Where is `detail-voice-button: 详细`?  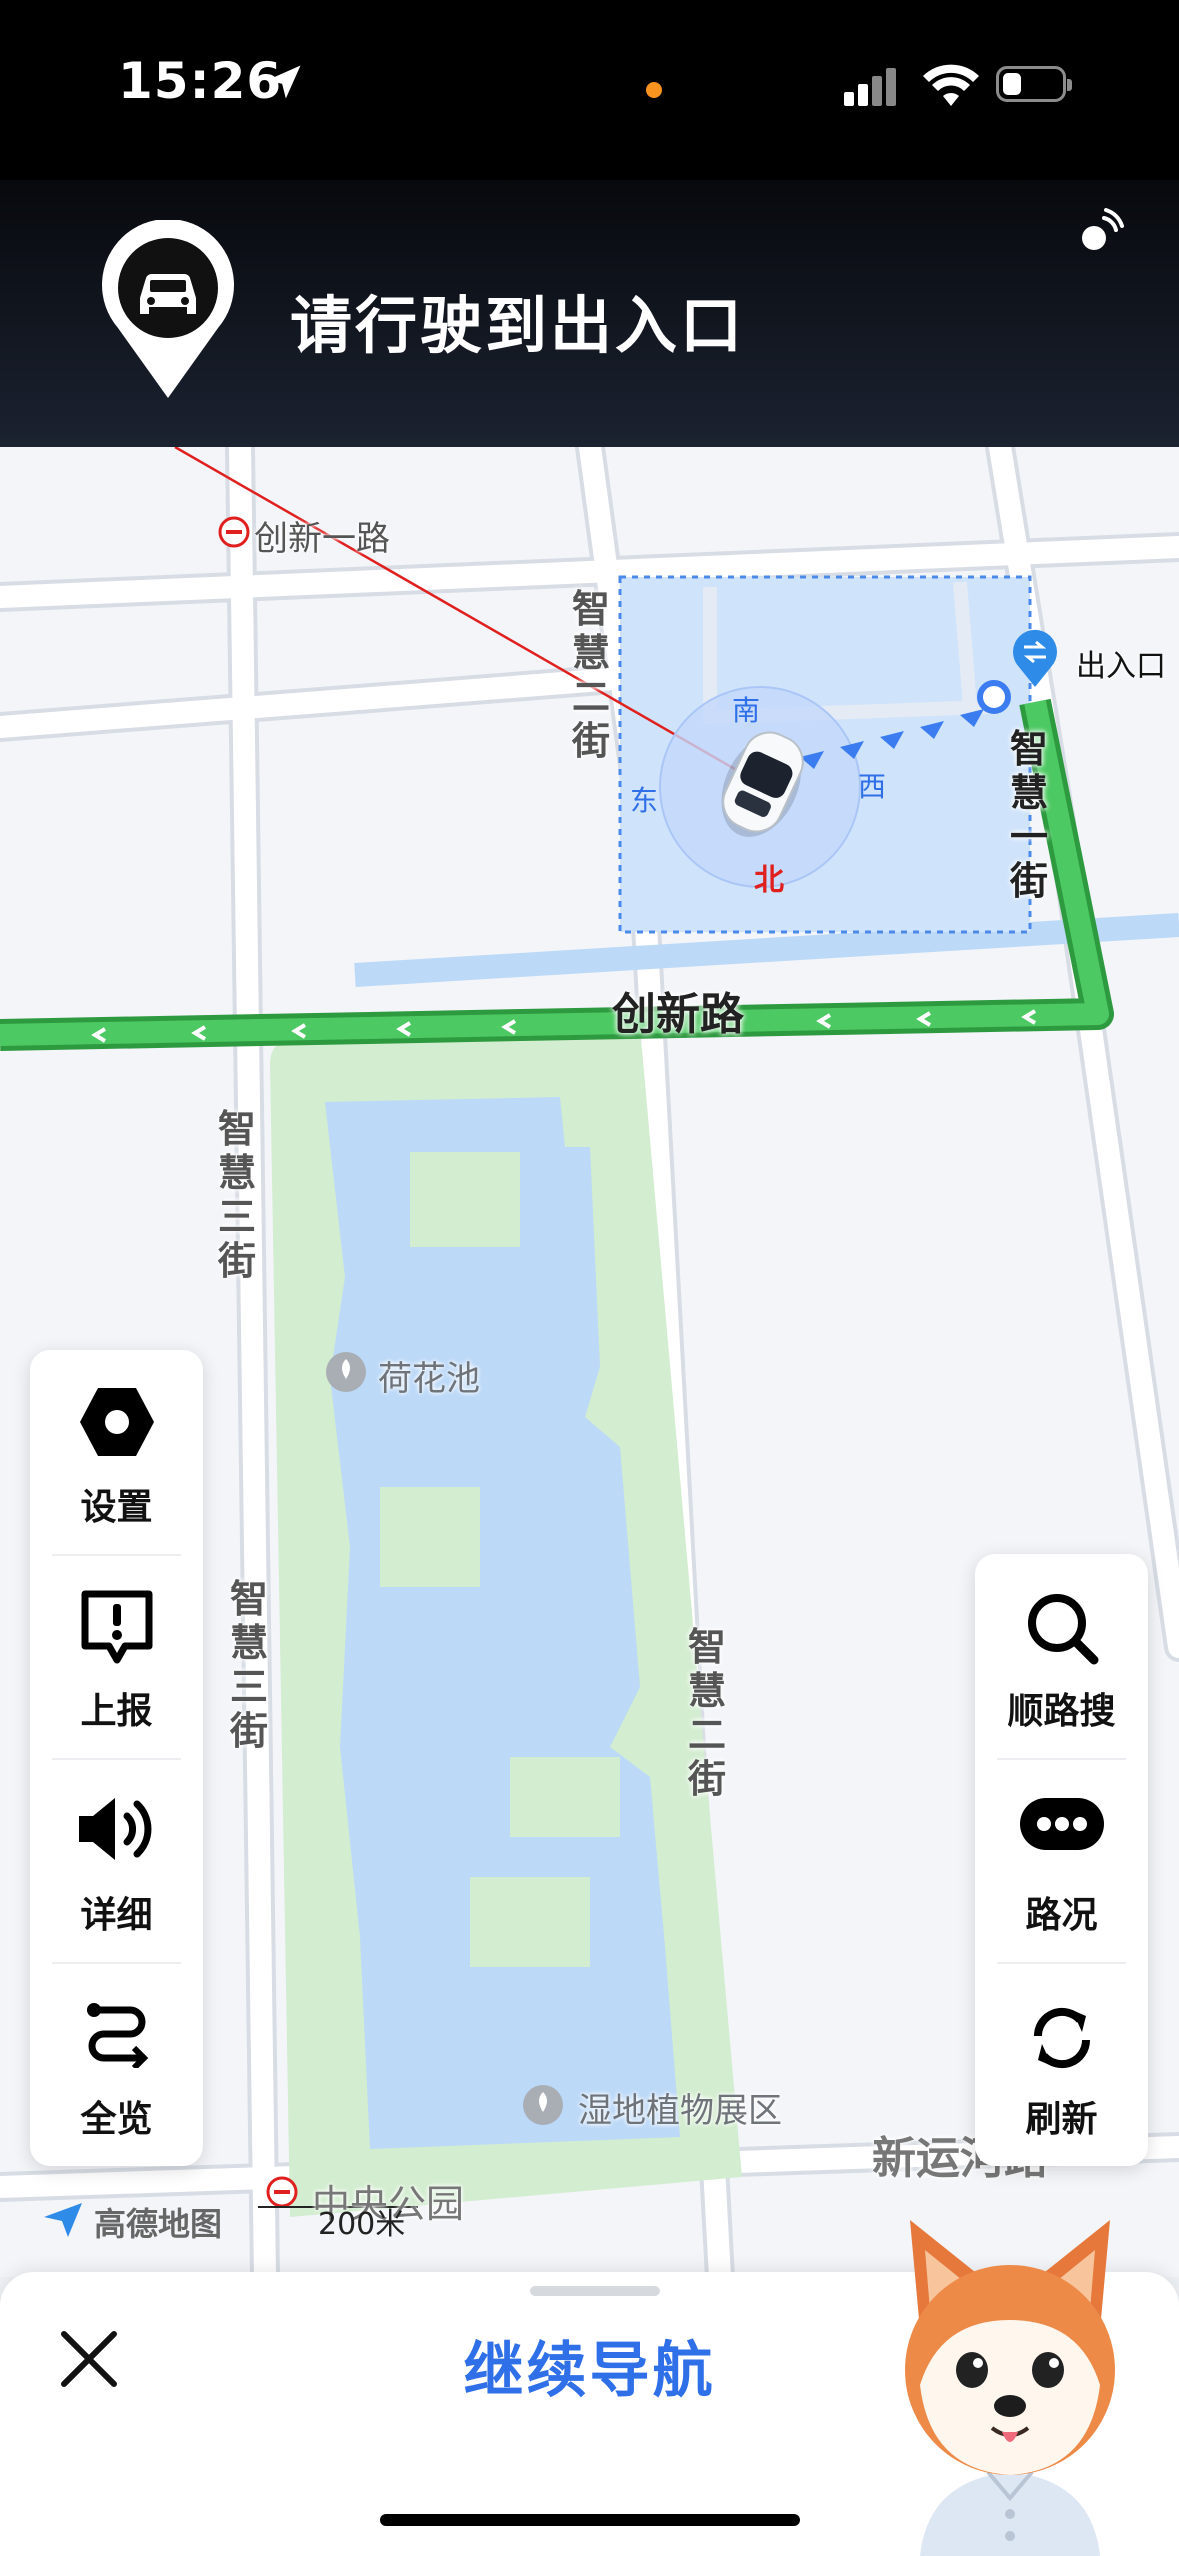
detail-voice-button: 详细 is located at coordinates (116, 1860).